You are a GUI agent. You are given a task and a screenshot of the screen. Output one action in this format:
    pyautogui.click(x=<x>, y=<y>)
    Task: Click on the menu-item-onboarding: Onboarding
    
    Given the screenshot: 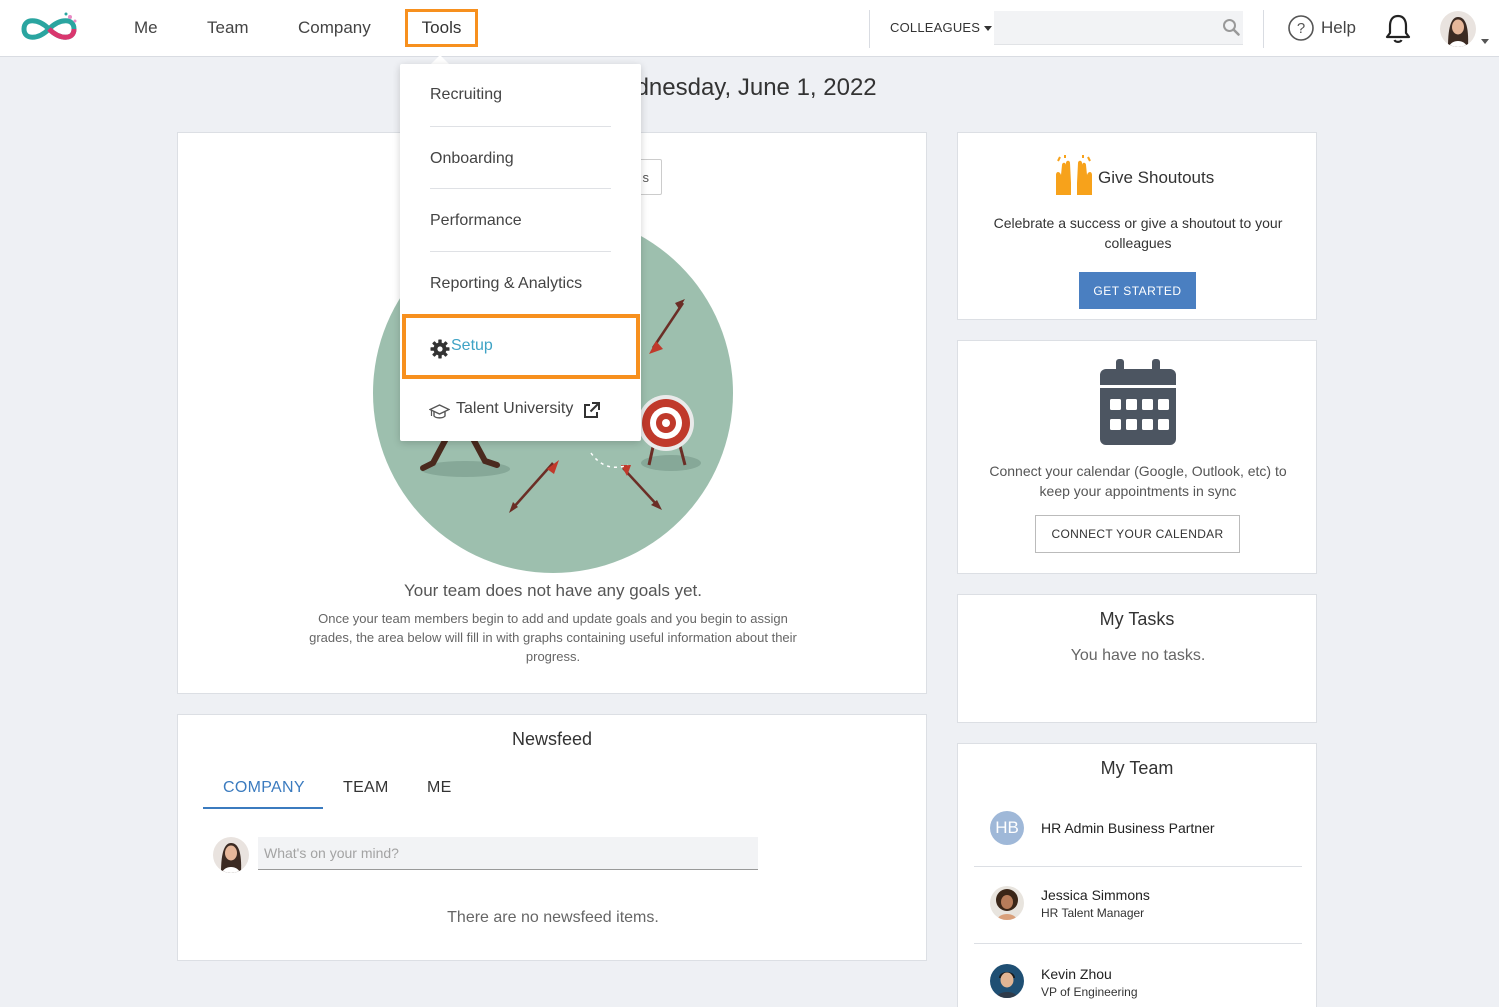 What is the action you would take?
    pyautogui.click(x=520, y=169)
    